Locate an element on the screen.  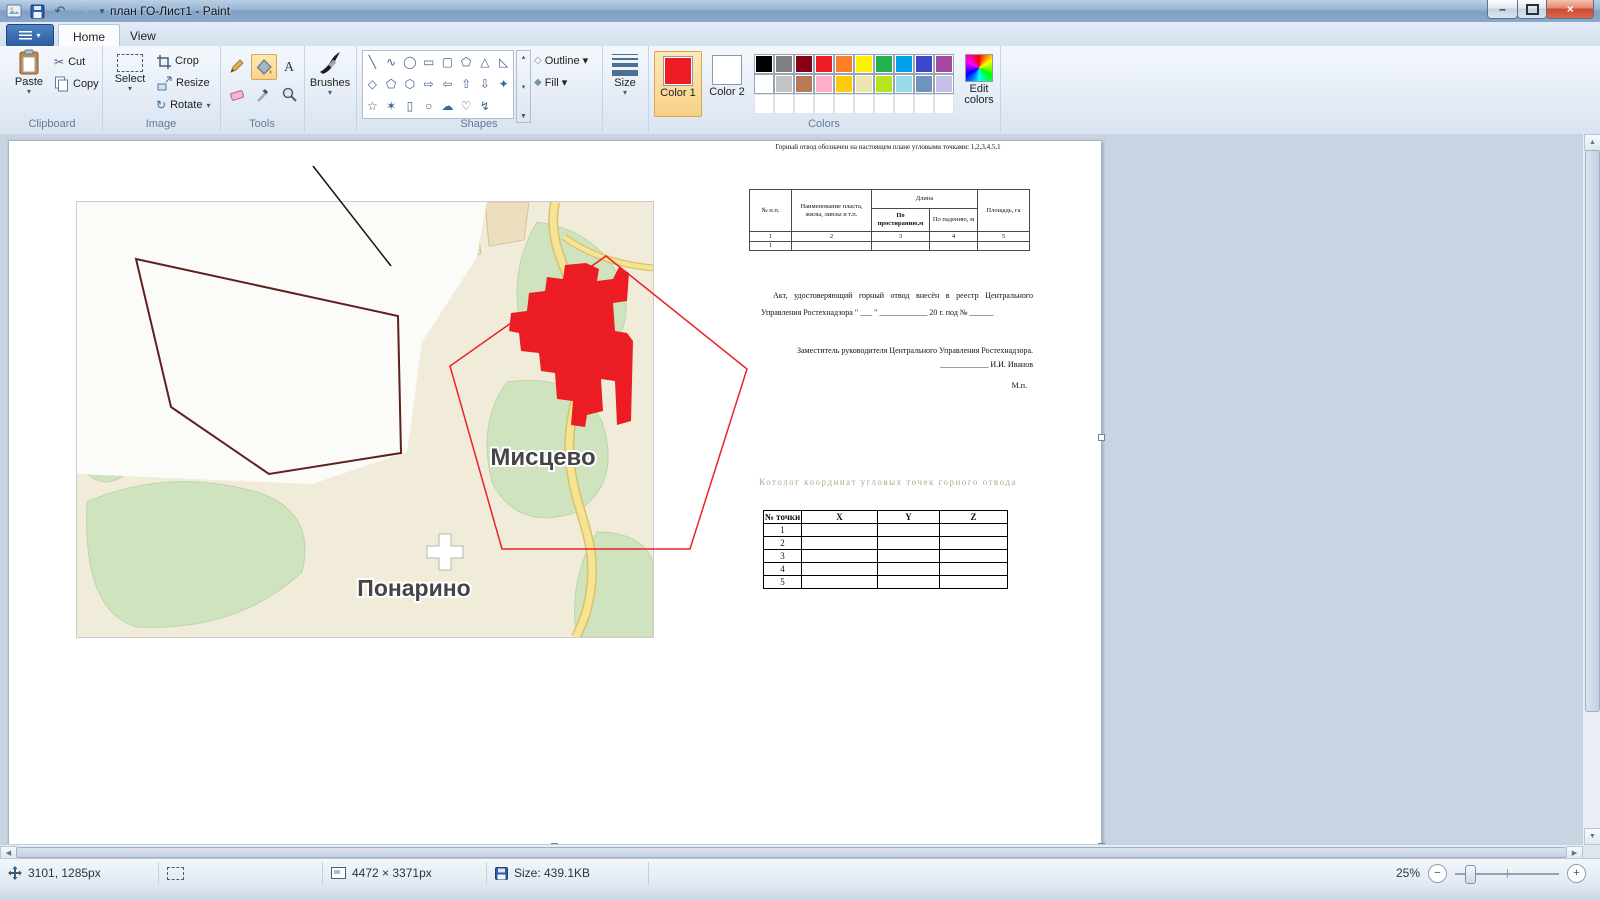
shape-right-arrow-icon: ⇨ is located at coordinates (428, 84).